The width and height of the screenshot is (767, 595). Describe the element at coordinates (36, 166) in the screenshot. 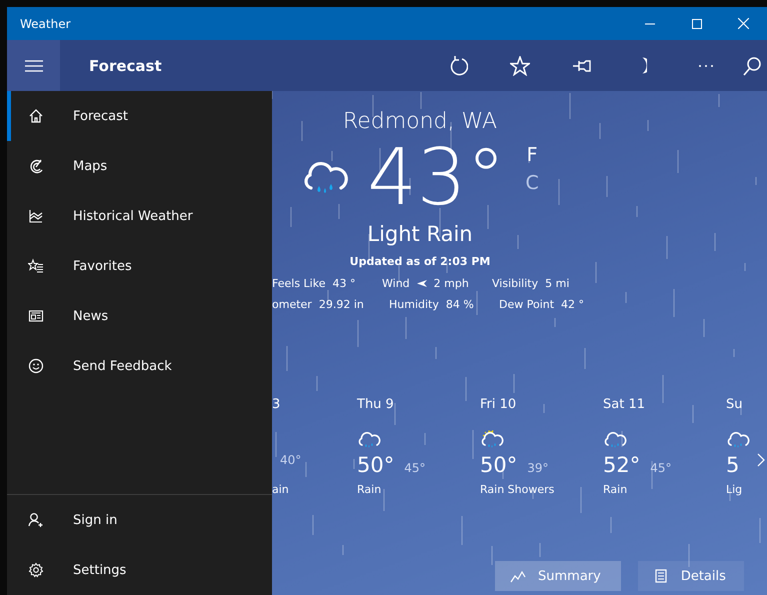

I see `radar-icon` at that location.